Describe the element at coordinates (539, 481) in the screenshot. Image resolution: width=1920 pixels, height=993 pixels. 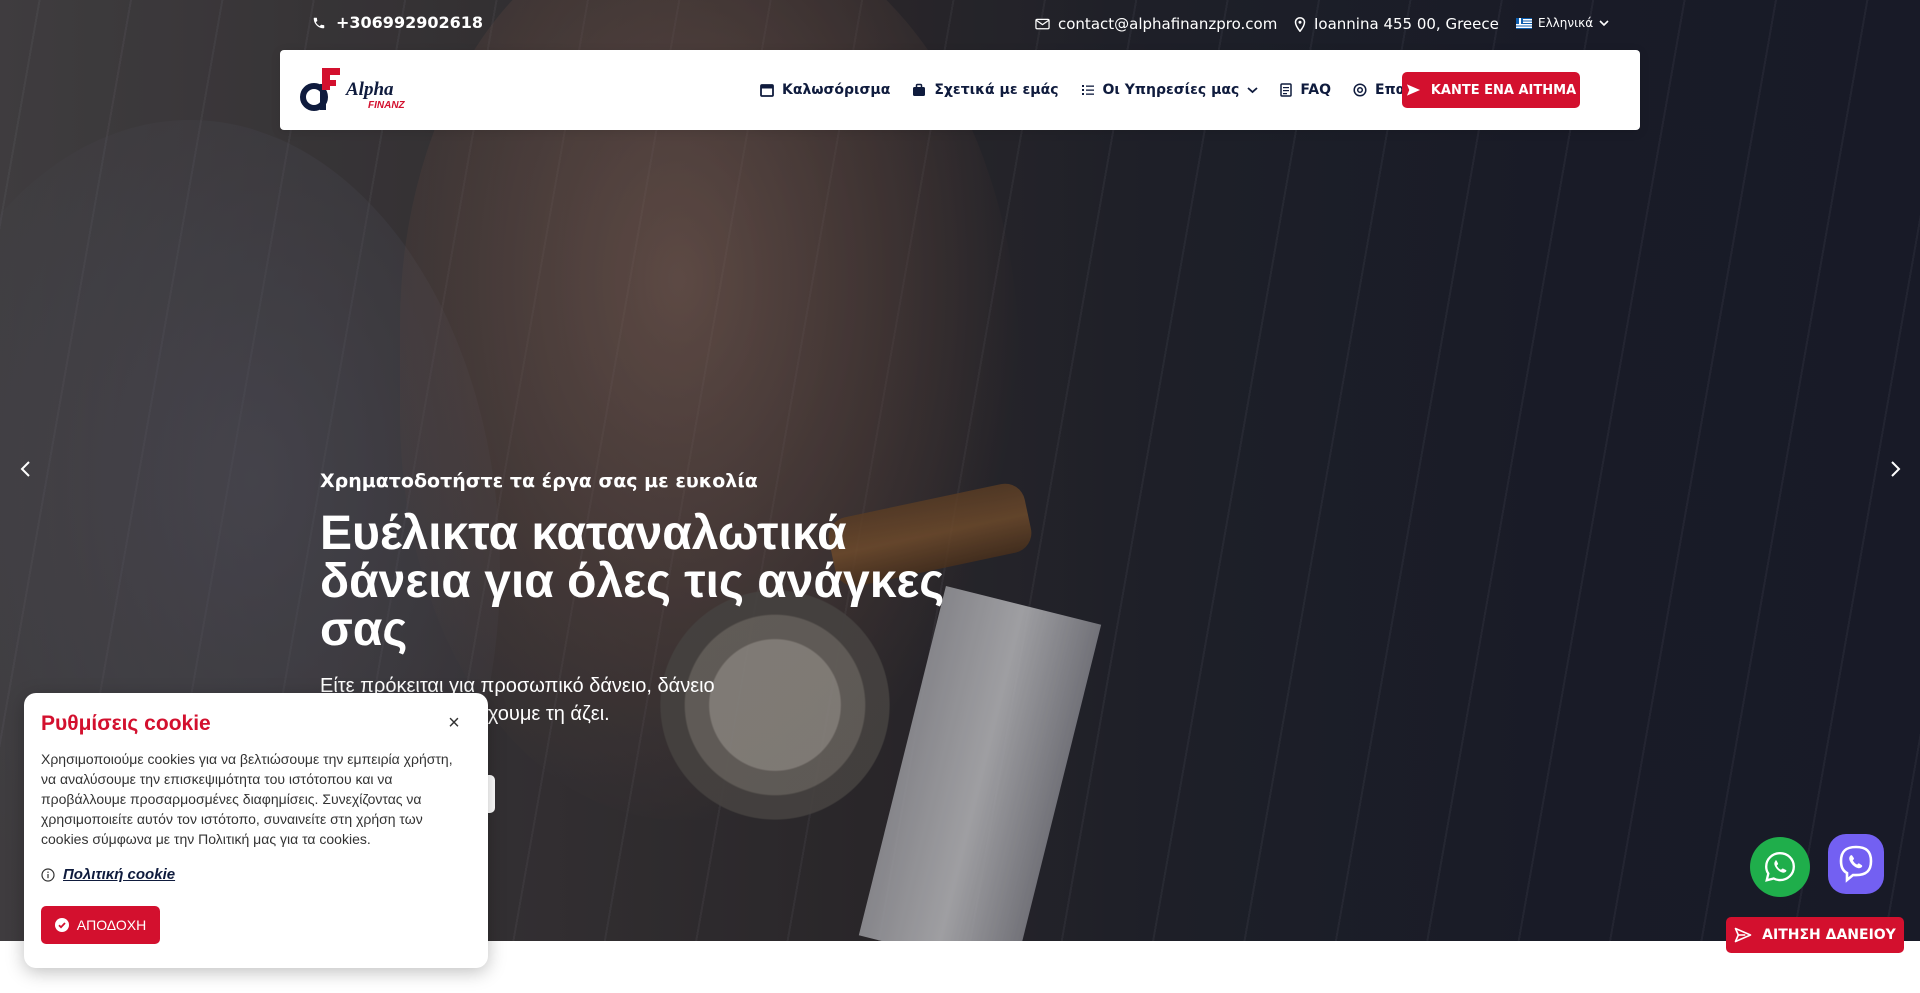
I see `hero-subtitle: Χρηματοδοτήστε τα έργα σας με ευκολία` at that location.